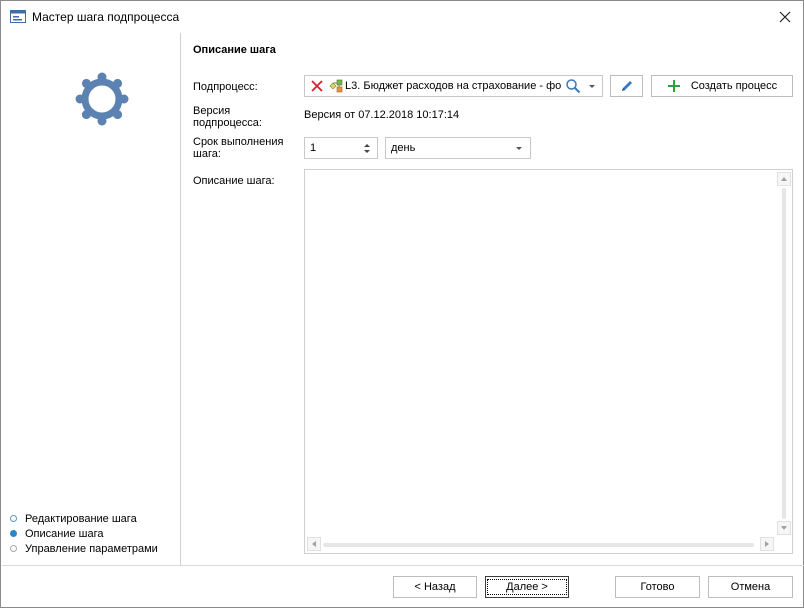 The width and height of the screenshot is (804, 608). What do you see at coordinates (402, 17) in the screenshot?
I see `title-bar: Мастер шага подпроцесса` at bounding box center [402, 17].